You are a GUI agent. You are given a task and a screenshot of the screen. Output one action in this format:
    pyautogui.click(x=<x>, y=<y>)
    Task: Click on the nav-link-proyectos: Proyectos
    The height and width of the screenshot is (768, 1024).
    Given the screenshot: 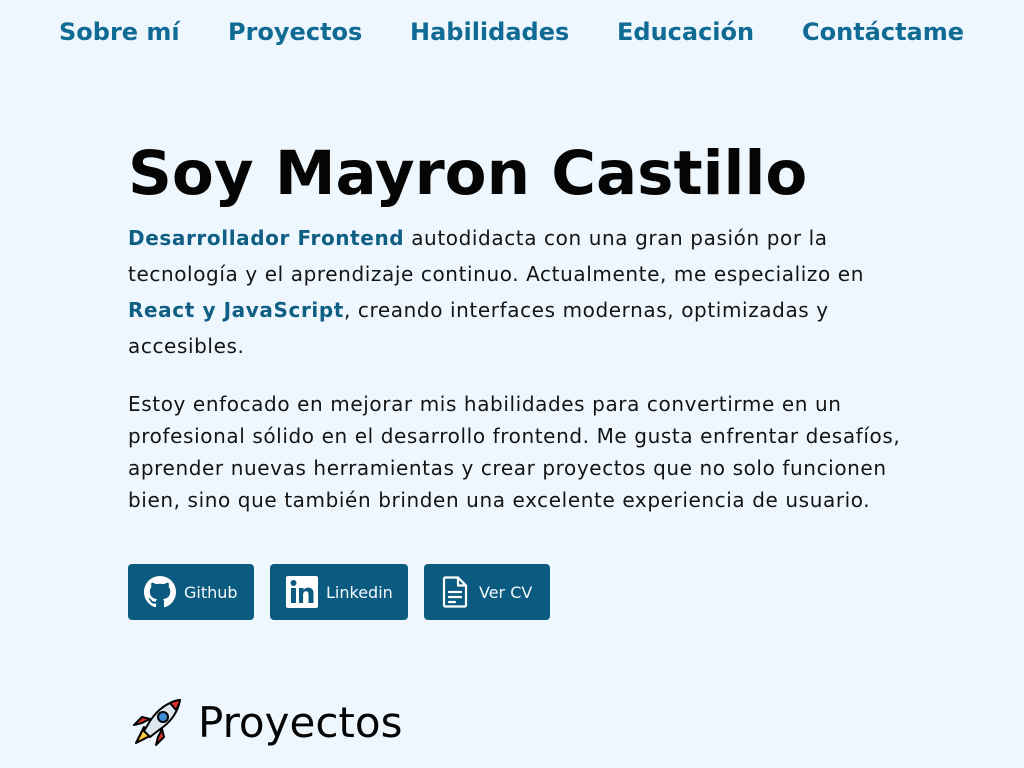 What is the action you would take?
    pyautogui.click(x=295, y=32)
    